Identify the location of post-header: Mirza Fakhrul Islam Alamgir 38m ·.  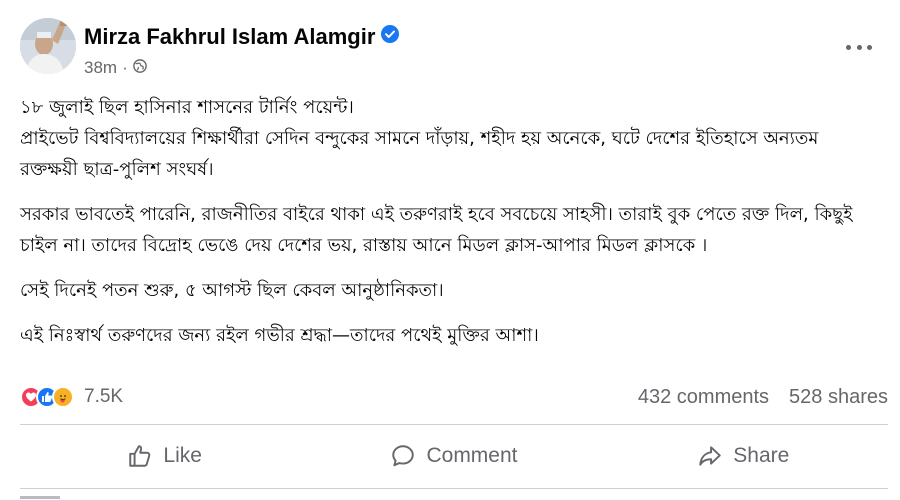
(450, 49).